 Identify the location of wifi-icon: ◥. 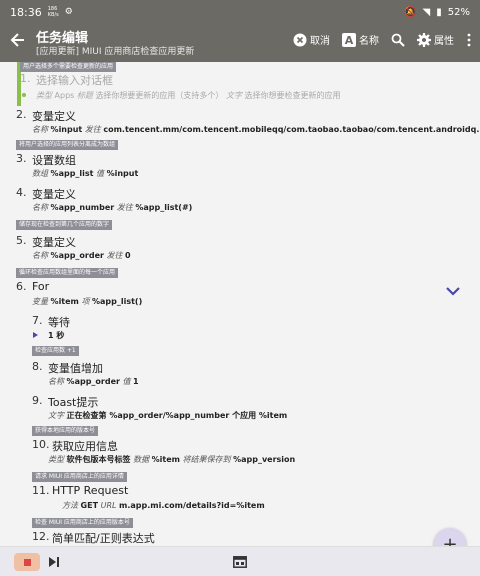
(426, 12).